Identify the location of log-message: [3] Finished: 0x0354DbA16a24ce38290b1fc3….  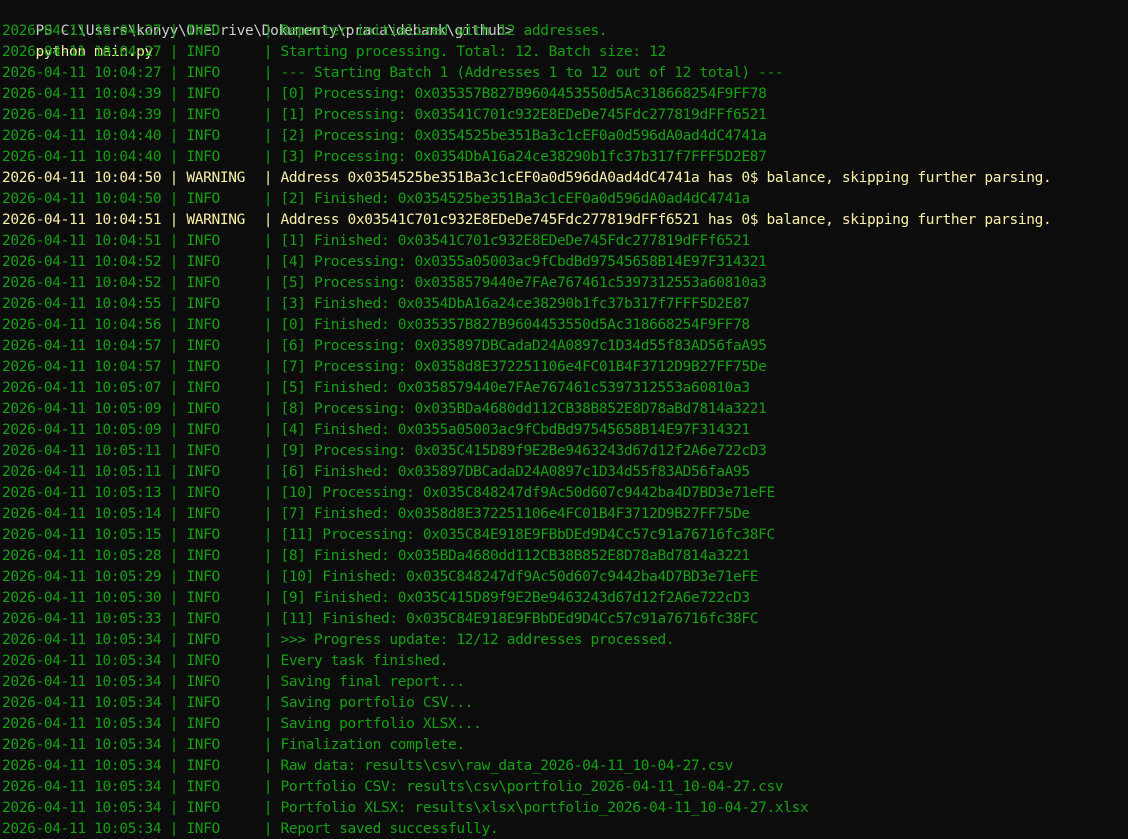
(515, 304).